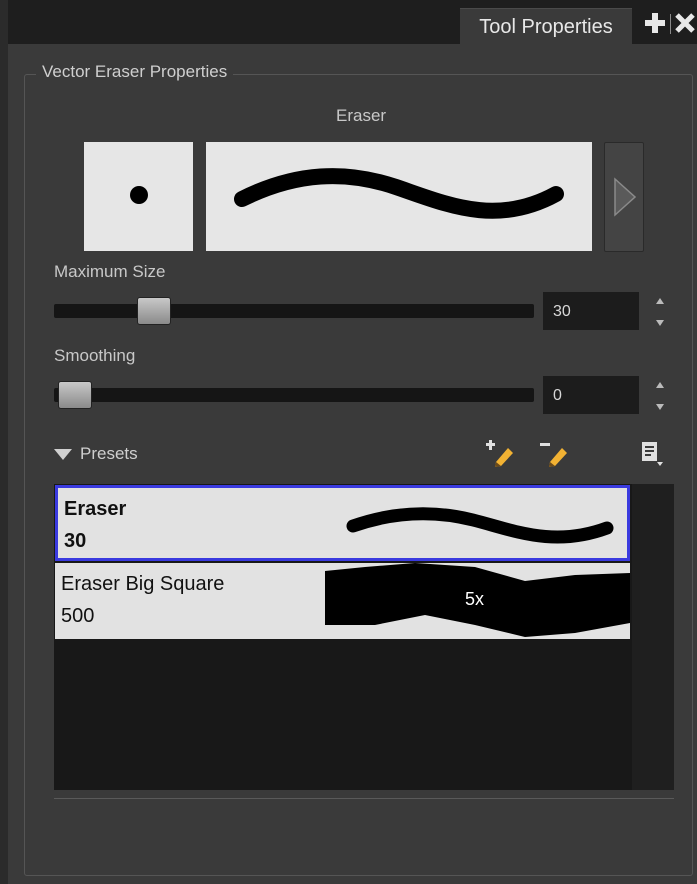 The height and width of the screenshot is (884, 697). I want to click on preset-overlay-label: 5x, so click(475, 599).